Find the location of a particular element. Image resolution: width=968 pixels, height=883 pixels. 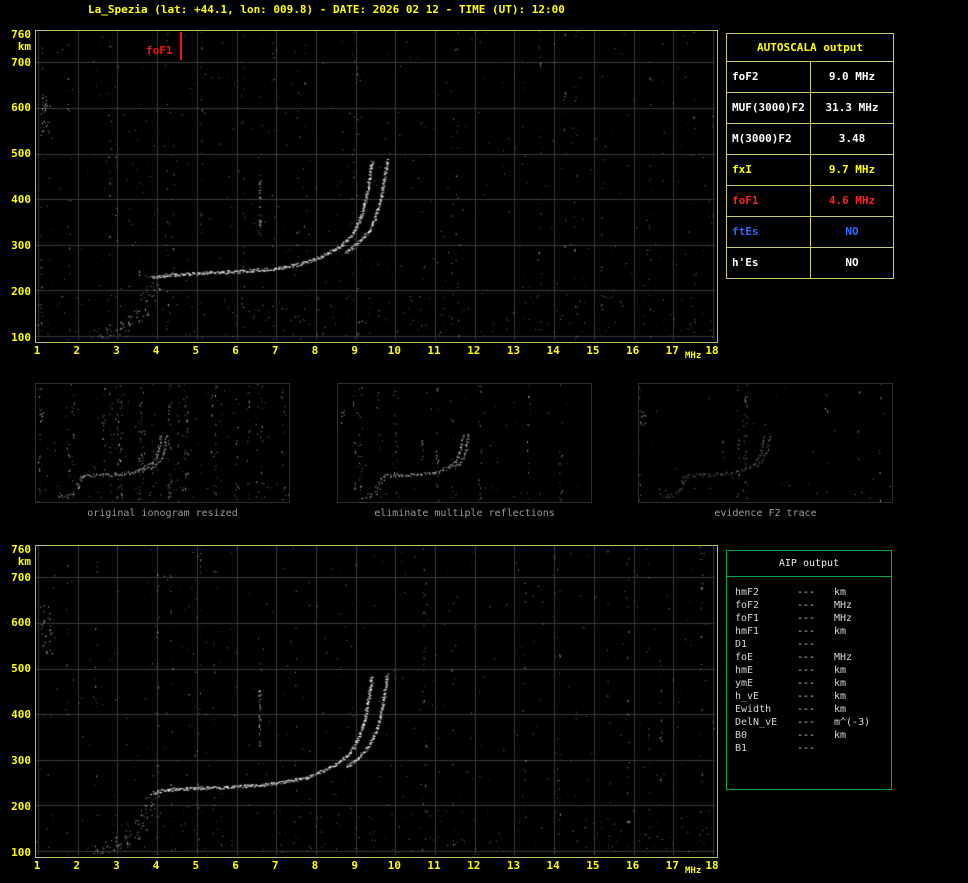

table-row: foF2 9.0 MHz is located at coordinates (810, 77).